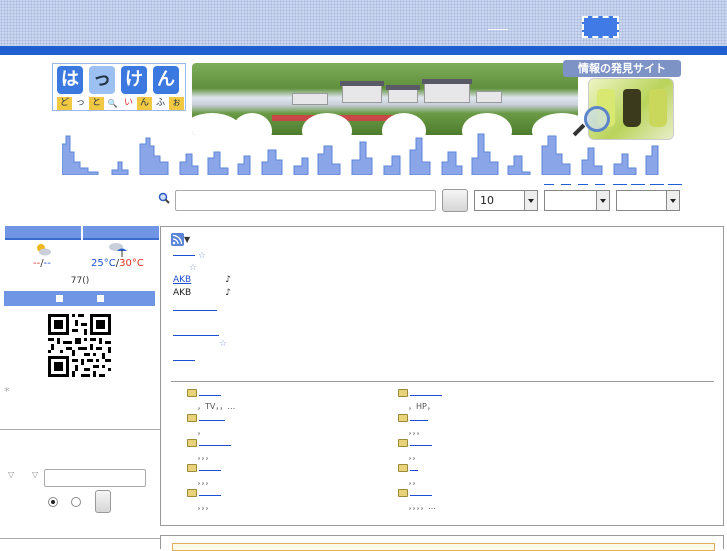 The height and width of the screenshot is (551, 727). I want to click on note-star: *, so click(7, 391).